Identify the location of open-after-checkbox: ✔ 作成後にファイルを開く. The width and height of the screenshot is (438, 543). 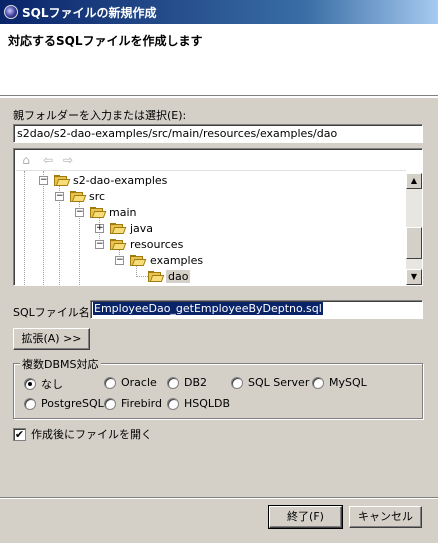
(82, 434).